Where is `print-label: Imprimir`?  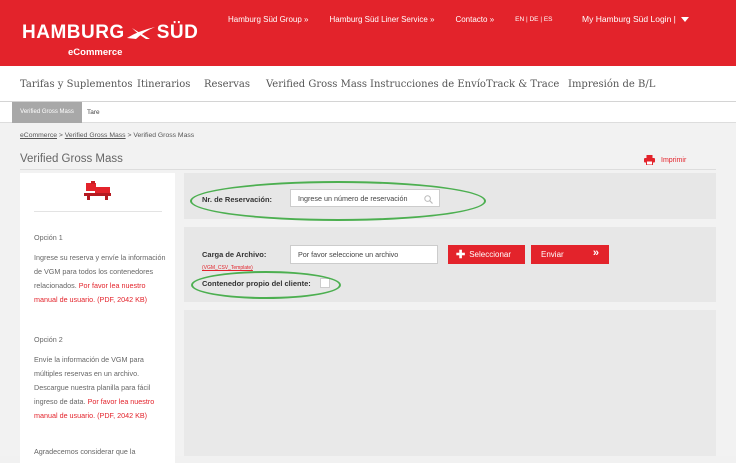
print-label: Imprimir is located at coordinates (674, 160).